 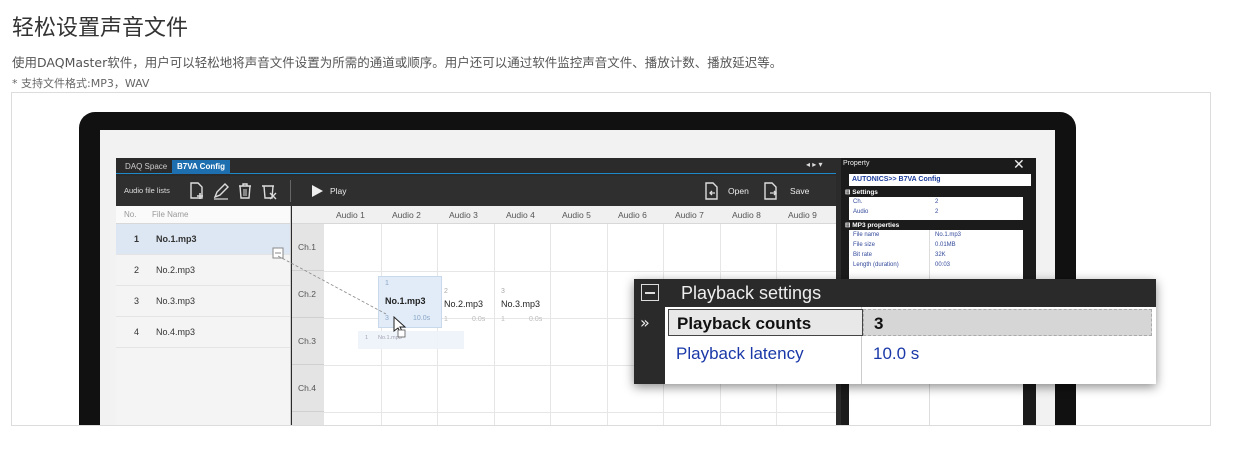 I want to click on row-ch3-label: Ch.3, so click(x=307, y=341).